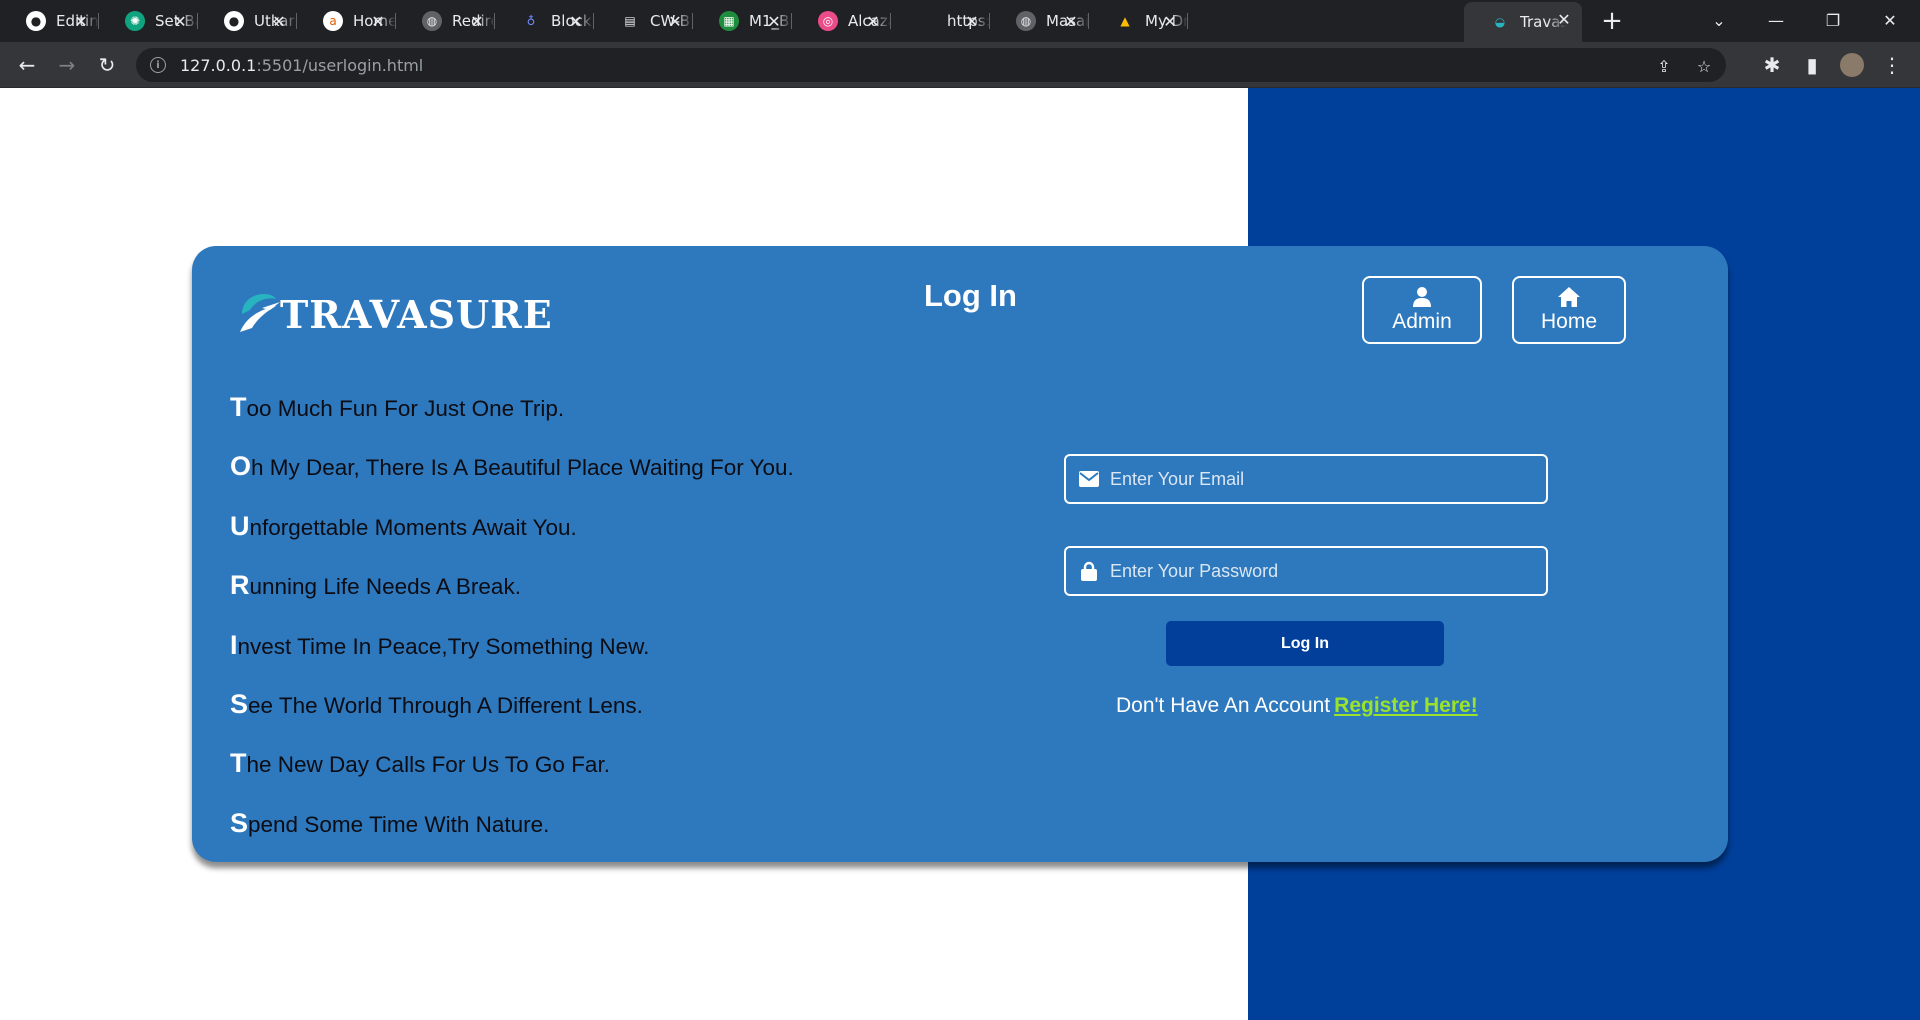 The width and height of the screenshot is (1920, 1020). I want to click on tagline-text: unning Life Needs A Break., so click(385, 587).